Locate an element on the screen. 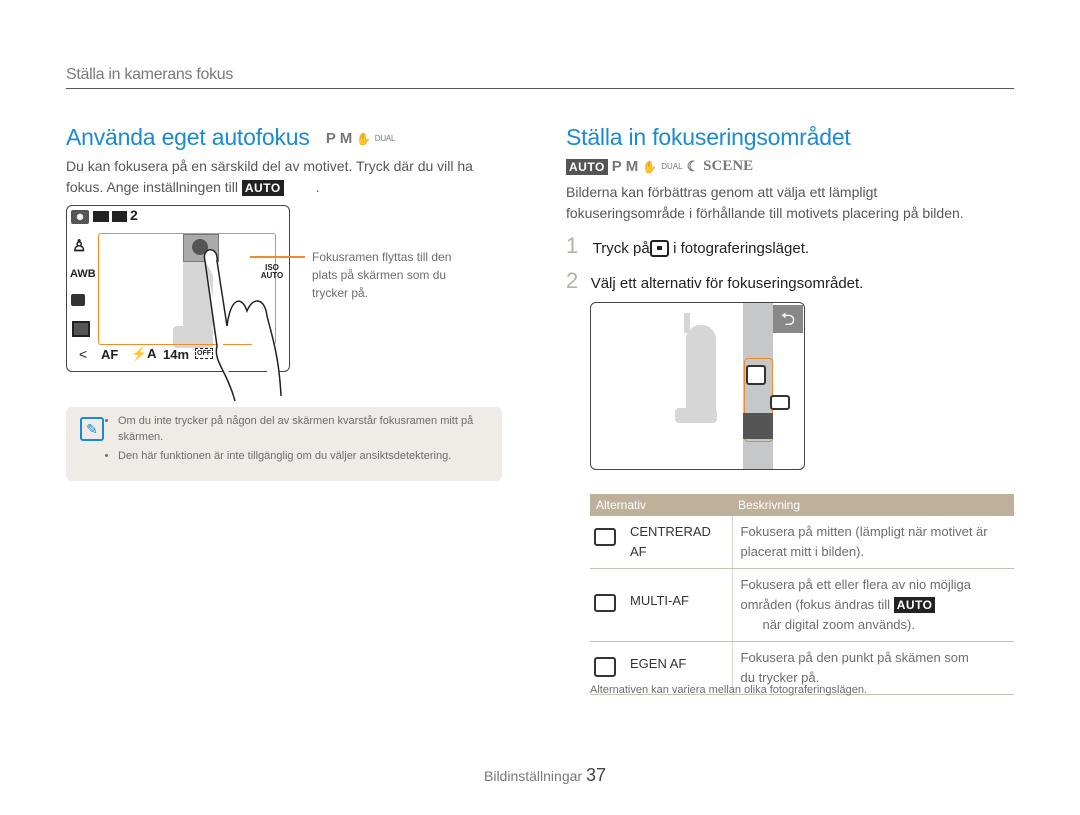 This screenshot has width=1080, height=815. image-size-icon: 14m is located at coordinates (176, 354).